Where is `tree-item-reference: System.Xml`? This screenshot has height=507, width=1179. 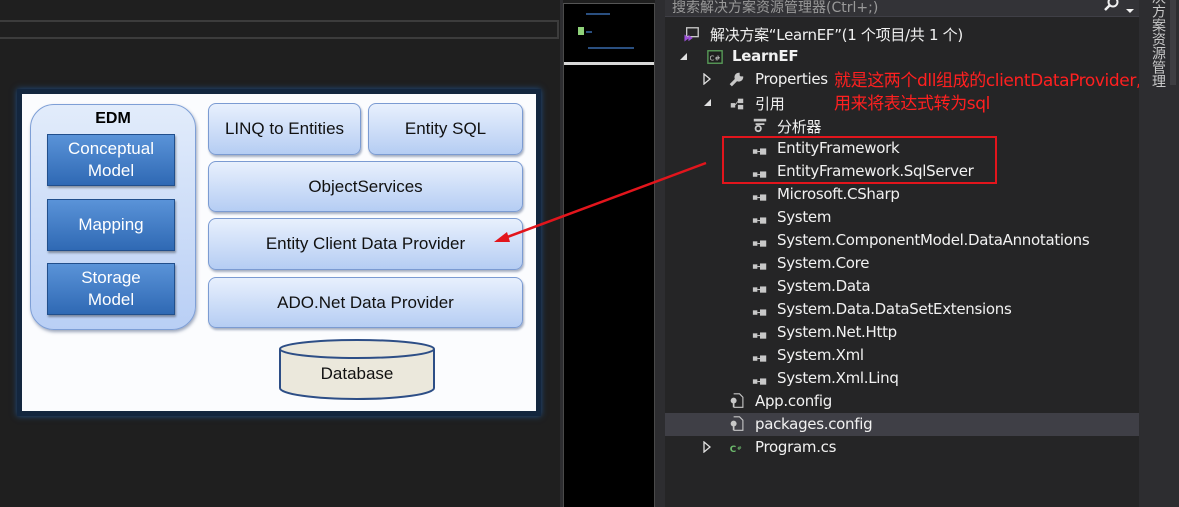
tree-item-reference: System.Xml is located at coordinates (902, 355).